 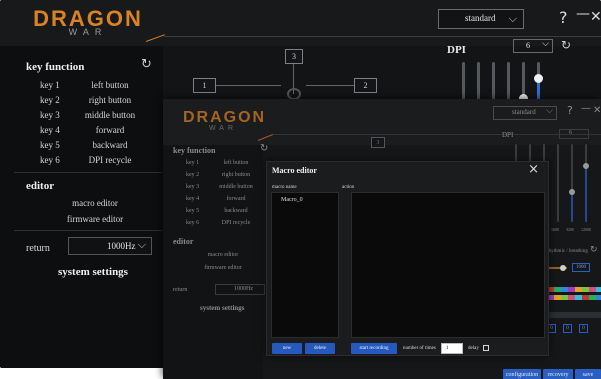 What do you see at coordinates (348, 187) in the screenshot?
I see `action-header: action` at bounding box center [348, 187].